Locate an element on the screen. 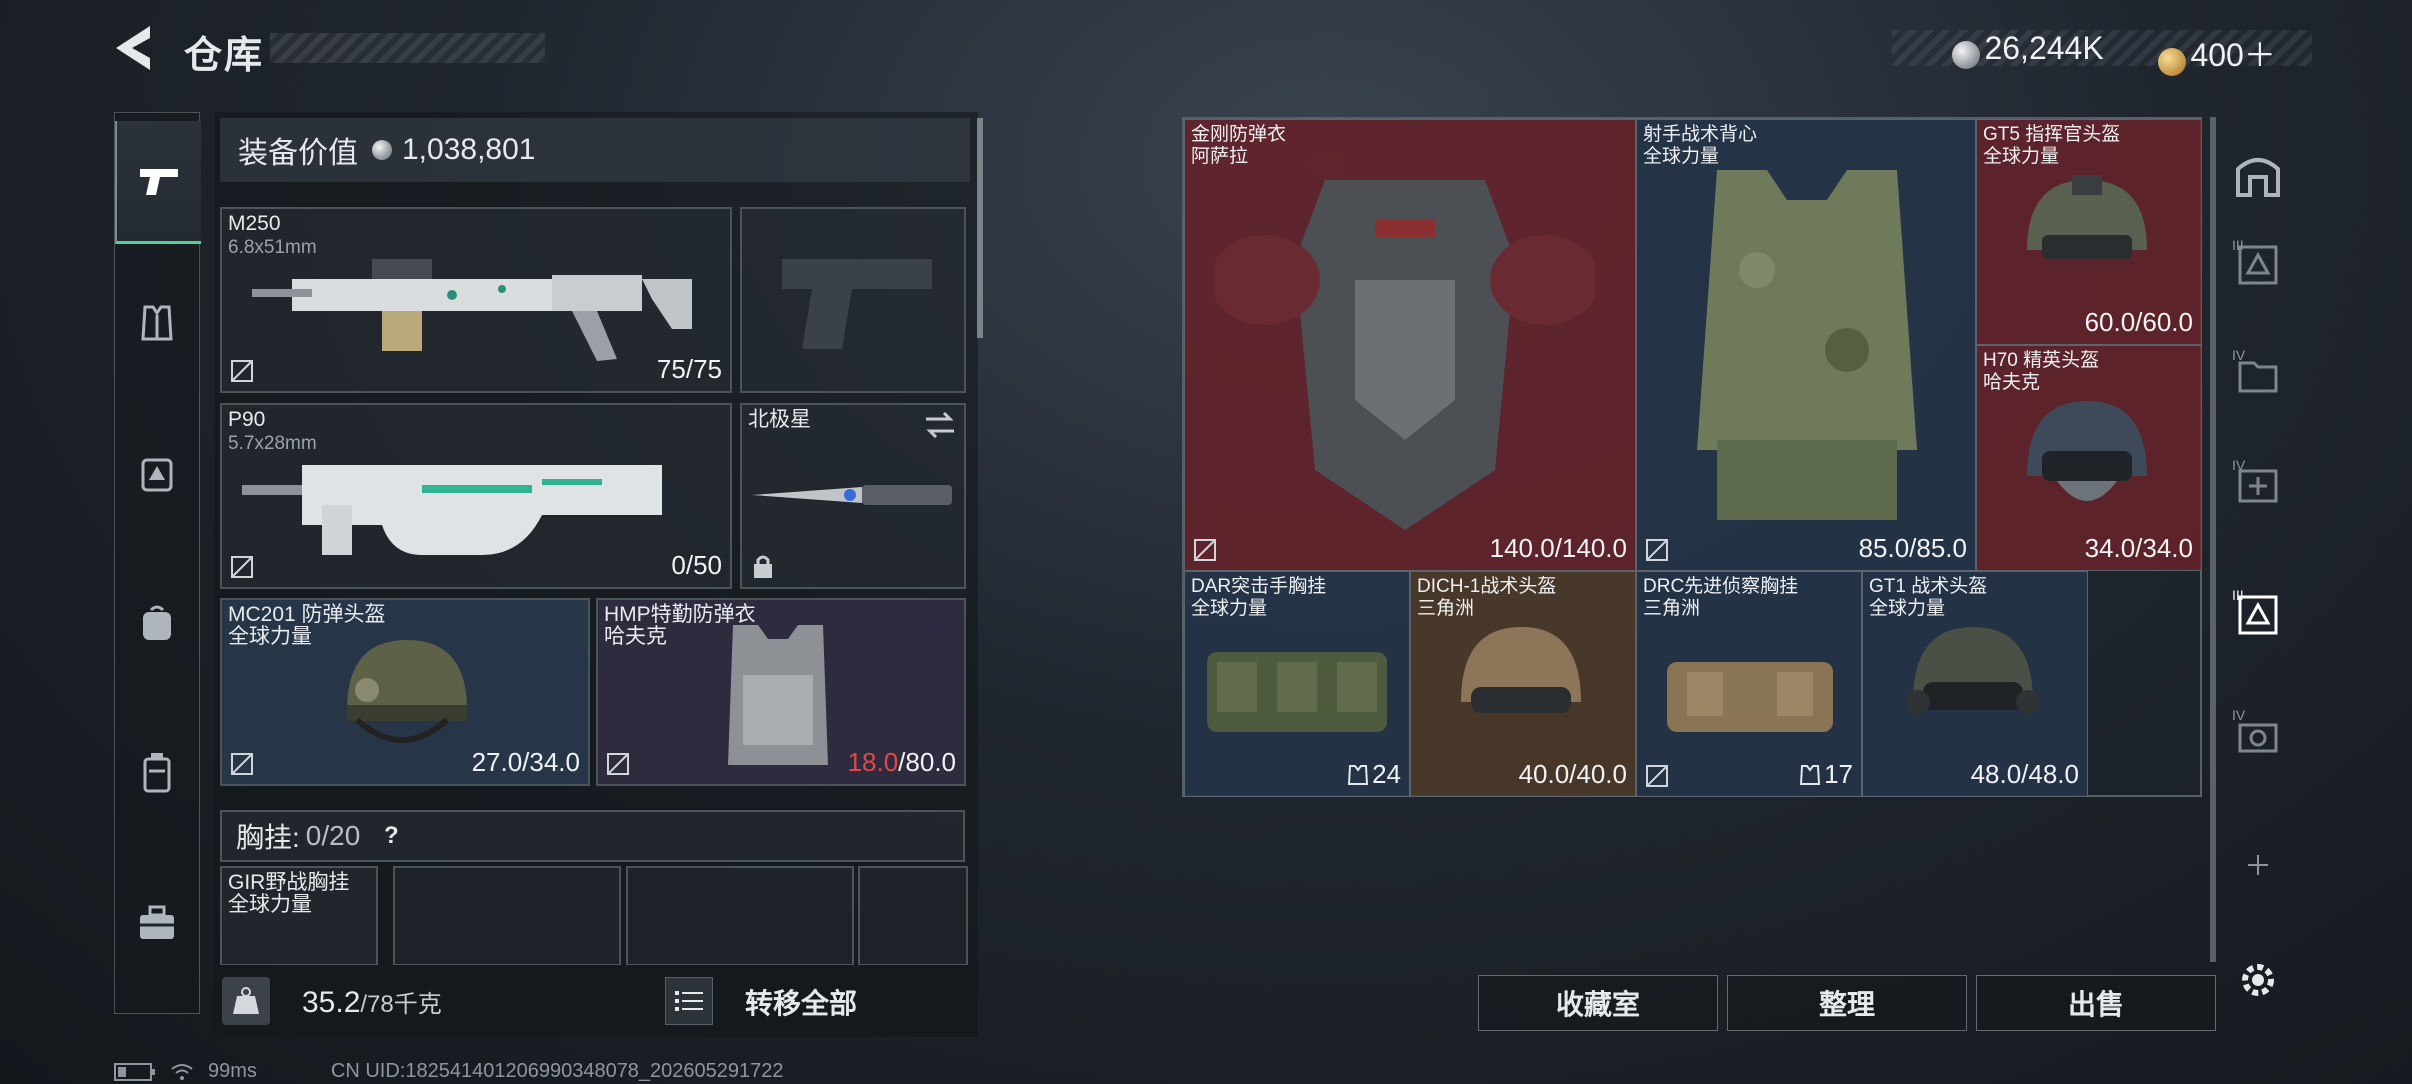  storage-tab-3: IV is located at coordinates (2258, 485).